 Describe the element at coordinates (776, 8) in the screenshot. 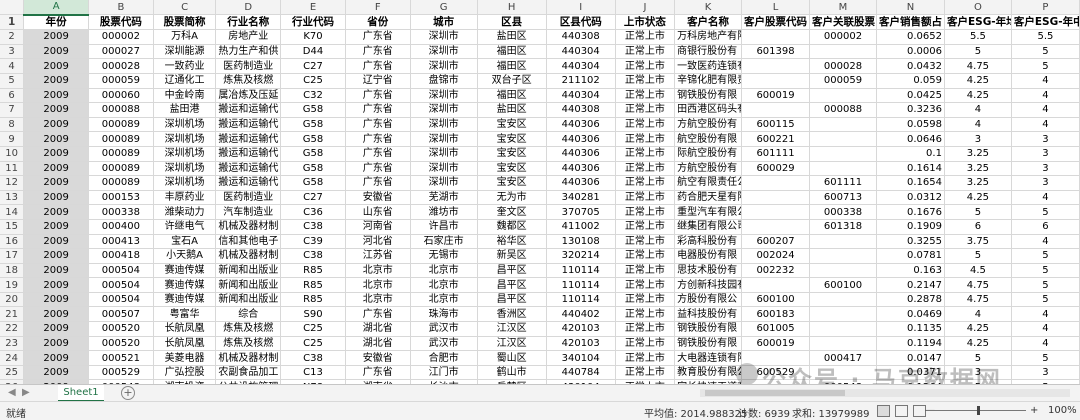

I see `column-header-l: L` at that location.